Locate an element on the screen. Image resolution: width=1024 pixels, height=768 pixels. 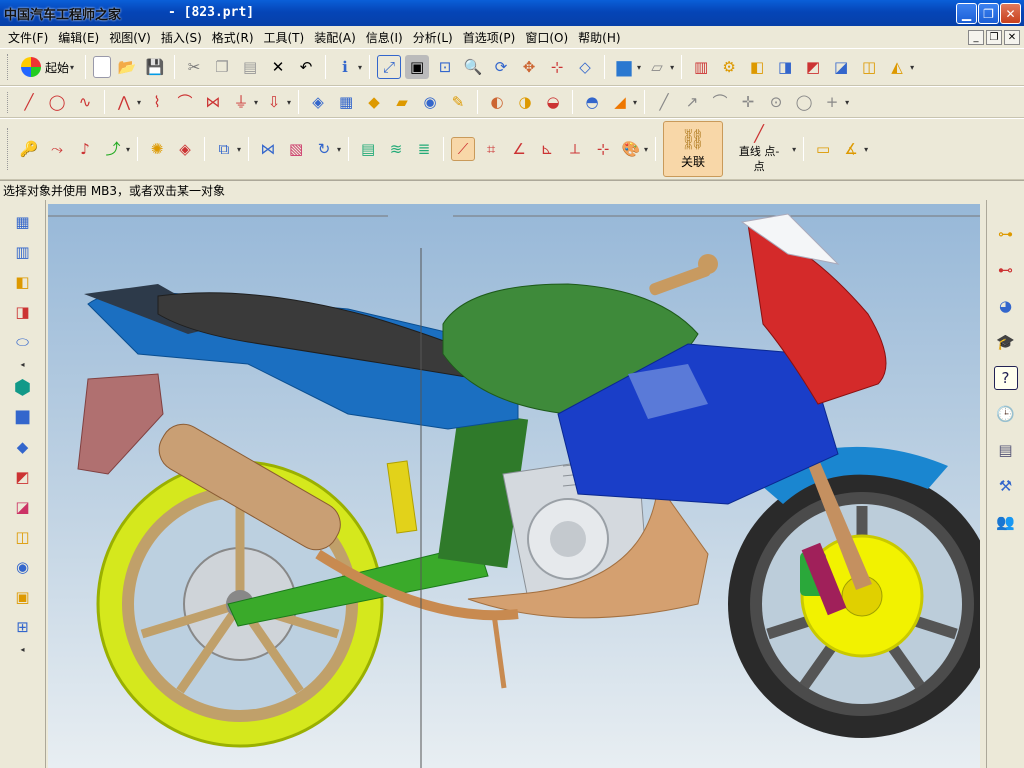
surface-icon-2: ▦ is located at coordinates (346, 102).